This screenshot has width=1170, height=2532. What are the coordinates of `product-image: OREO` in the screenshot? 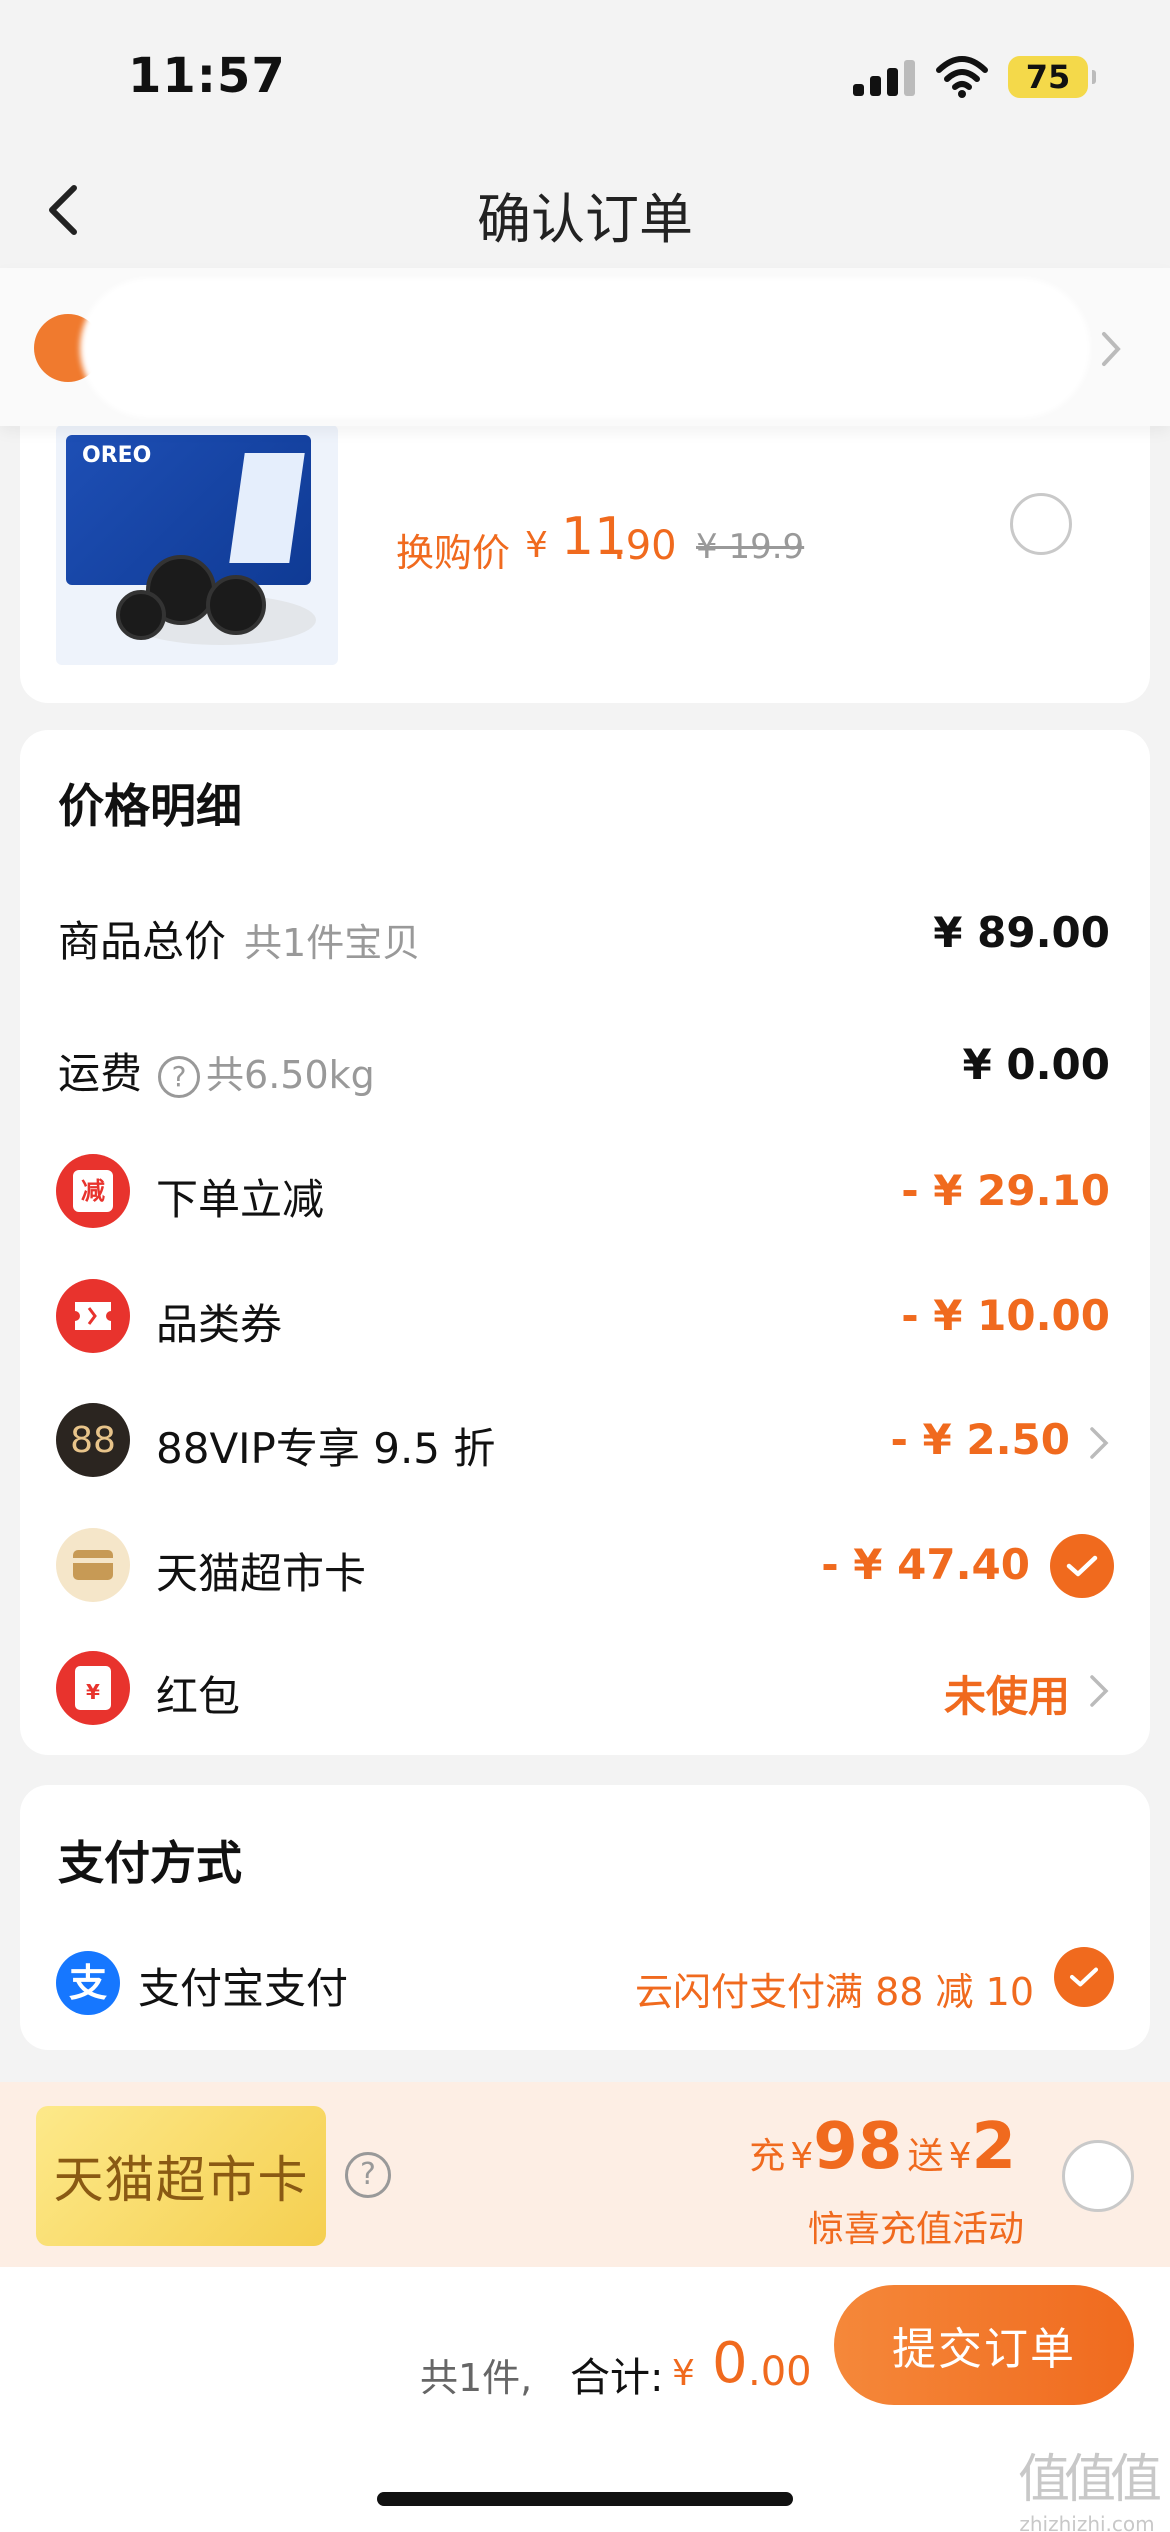 It's located at (197, 545).